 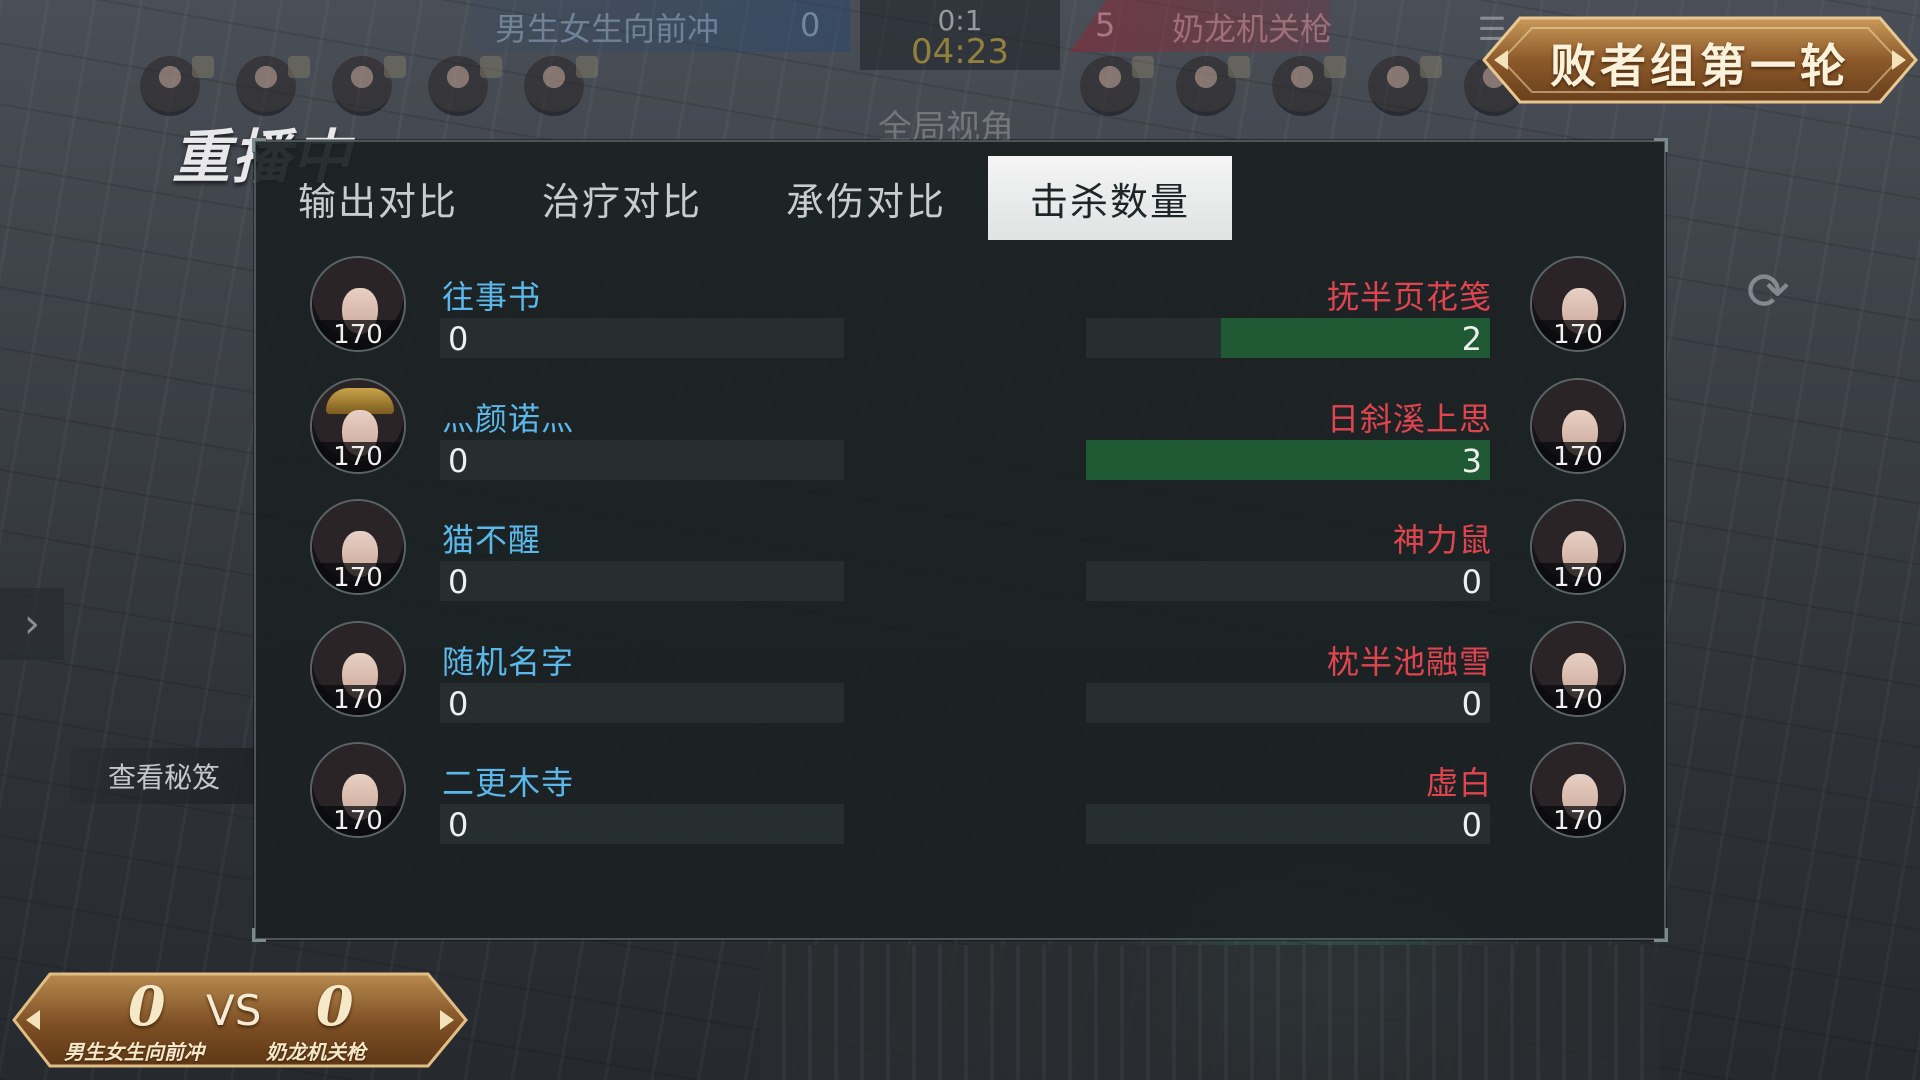 What do you see at coordinates (492, 540) in the screenshot?
I see `player-name: 猫不醒` at bounding box center [492, 540].